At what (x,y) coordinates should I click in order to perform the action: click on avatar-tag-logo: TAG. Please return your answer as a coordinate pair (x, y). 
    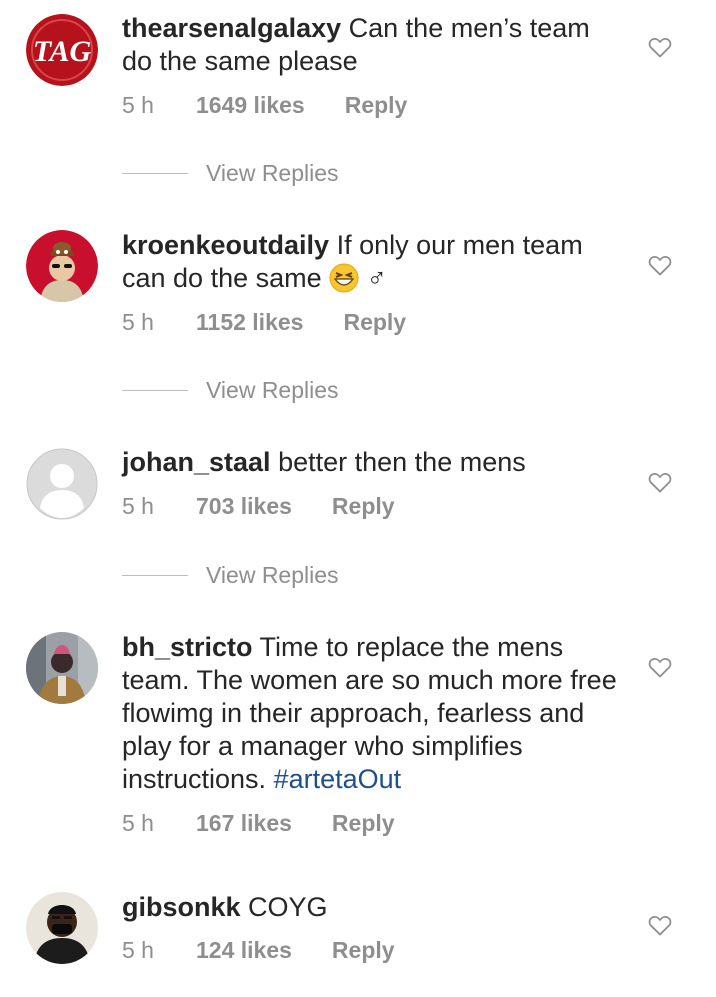
    Looking at the image, I should click on (62, 50).